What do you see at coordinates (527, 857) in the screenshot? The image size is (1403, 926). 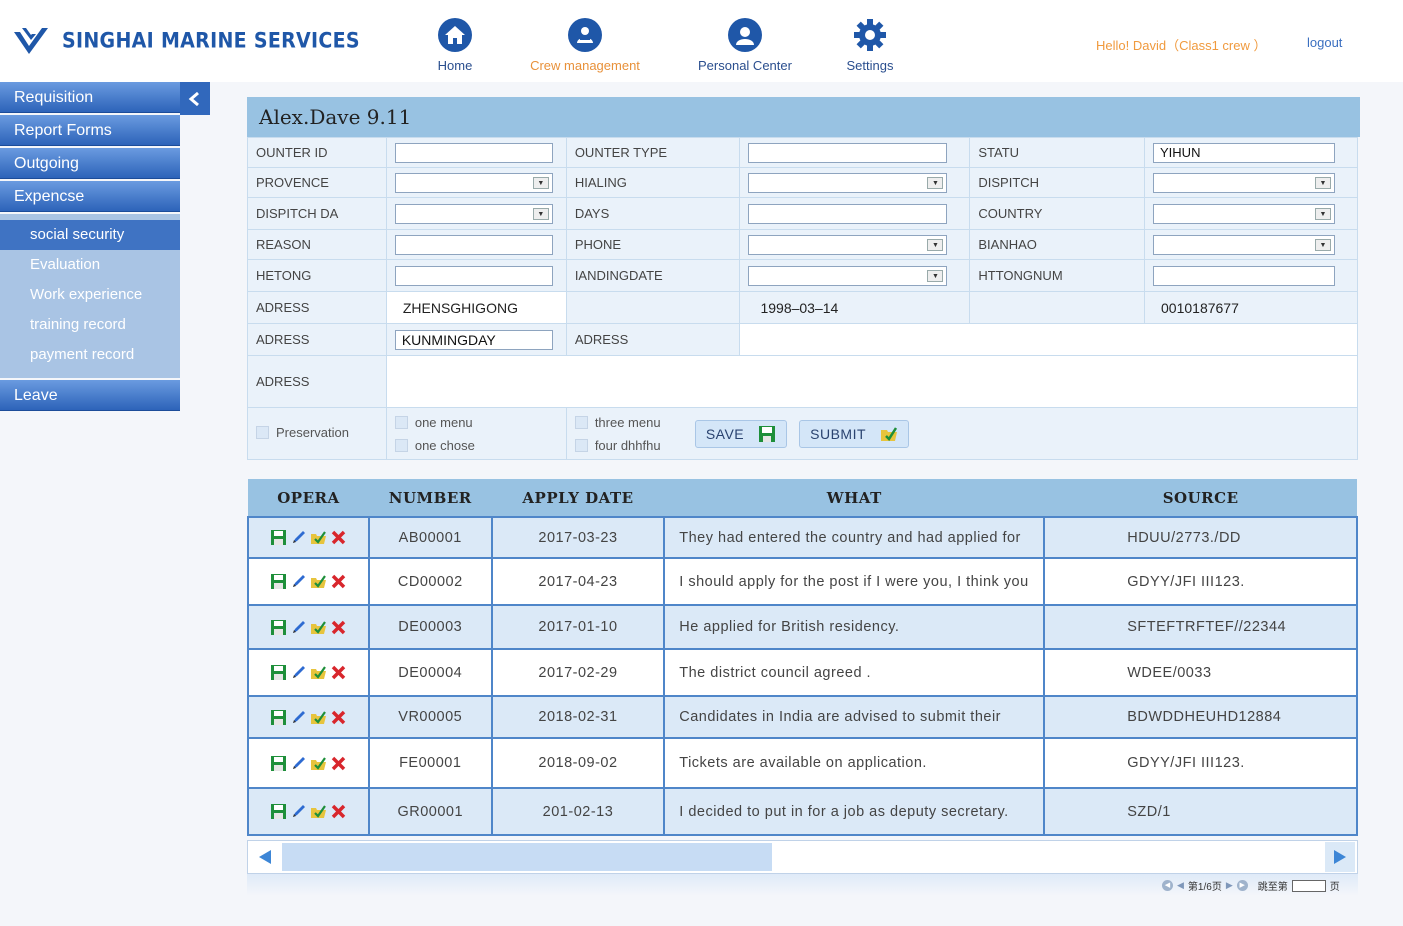 I see `scroll-thumb` at bounding box center [527, 857].